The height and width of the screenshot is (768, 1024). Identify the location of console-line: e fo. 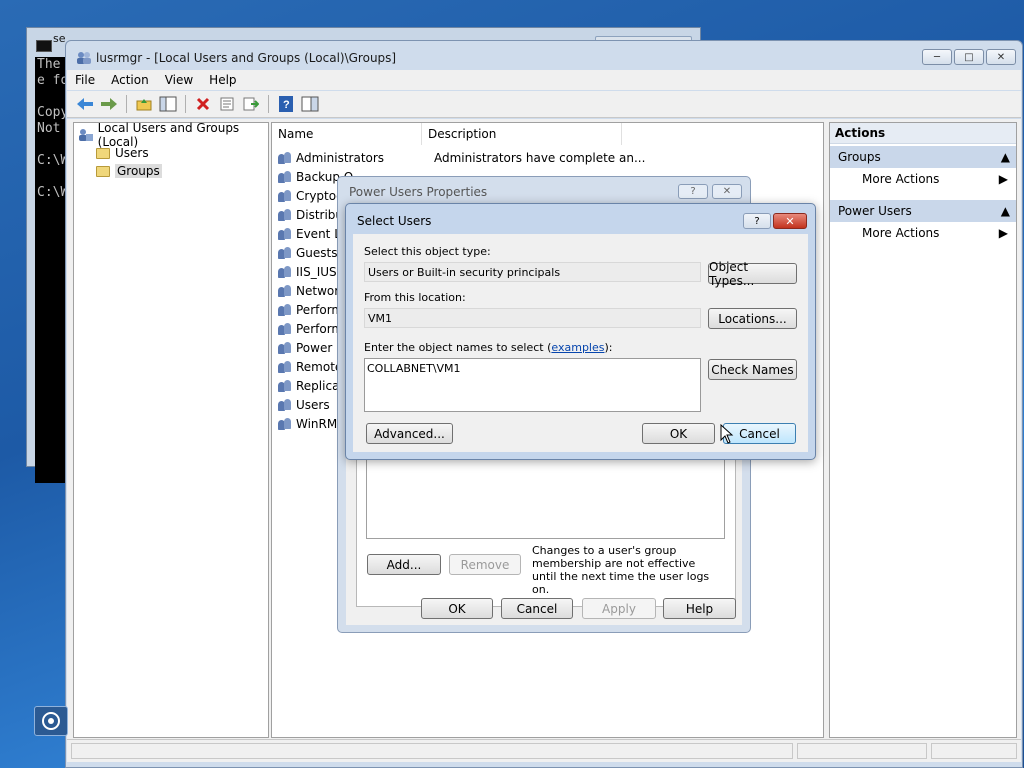
(52, 80).